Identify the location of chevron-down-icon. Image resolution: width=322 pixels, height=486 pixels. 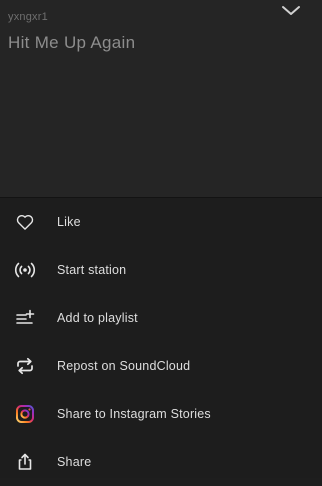
(291, 10).